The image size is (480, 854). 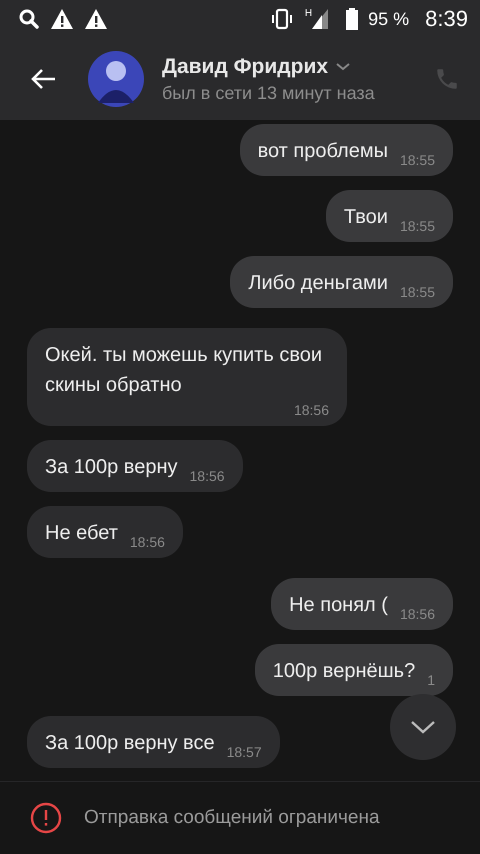 What do you see at coordinates (320, 19) in the screenshot?
I see `signal-icon` at bounding box center [320, 19].